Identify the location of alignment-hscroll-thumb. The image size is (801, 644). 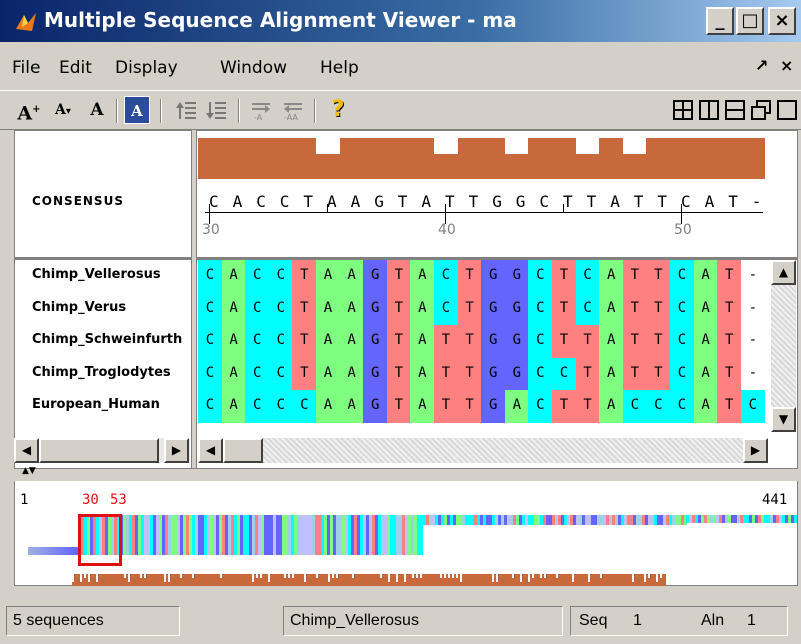
(243, 450).